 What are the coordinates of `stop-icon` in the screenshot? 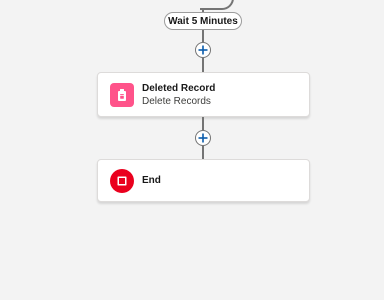 It's located at (122, 180).